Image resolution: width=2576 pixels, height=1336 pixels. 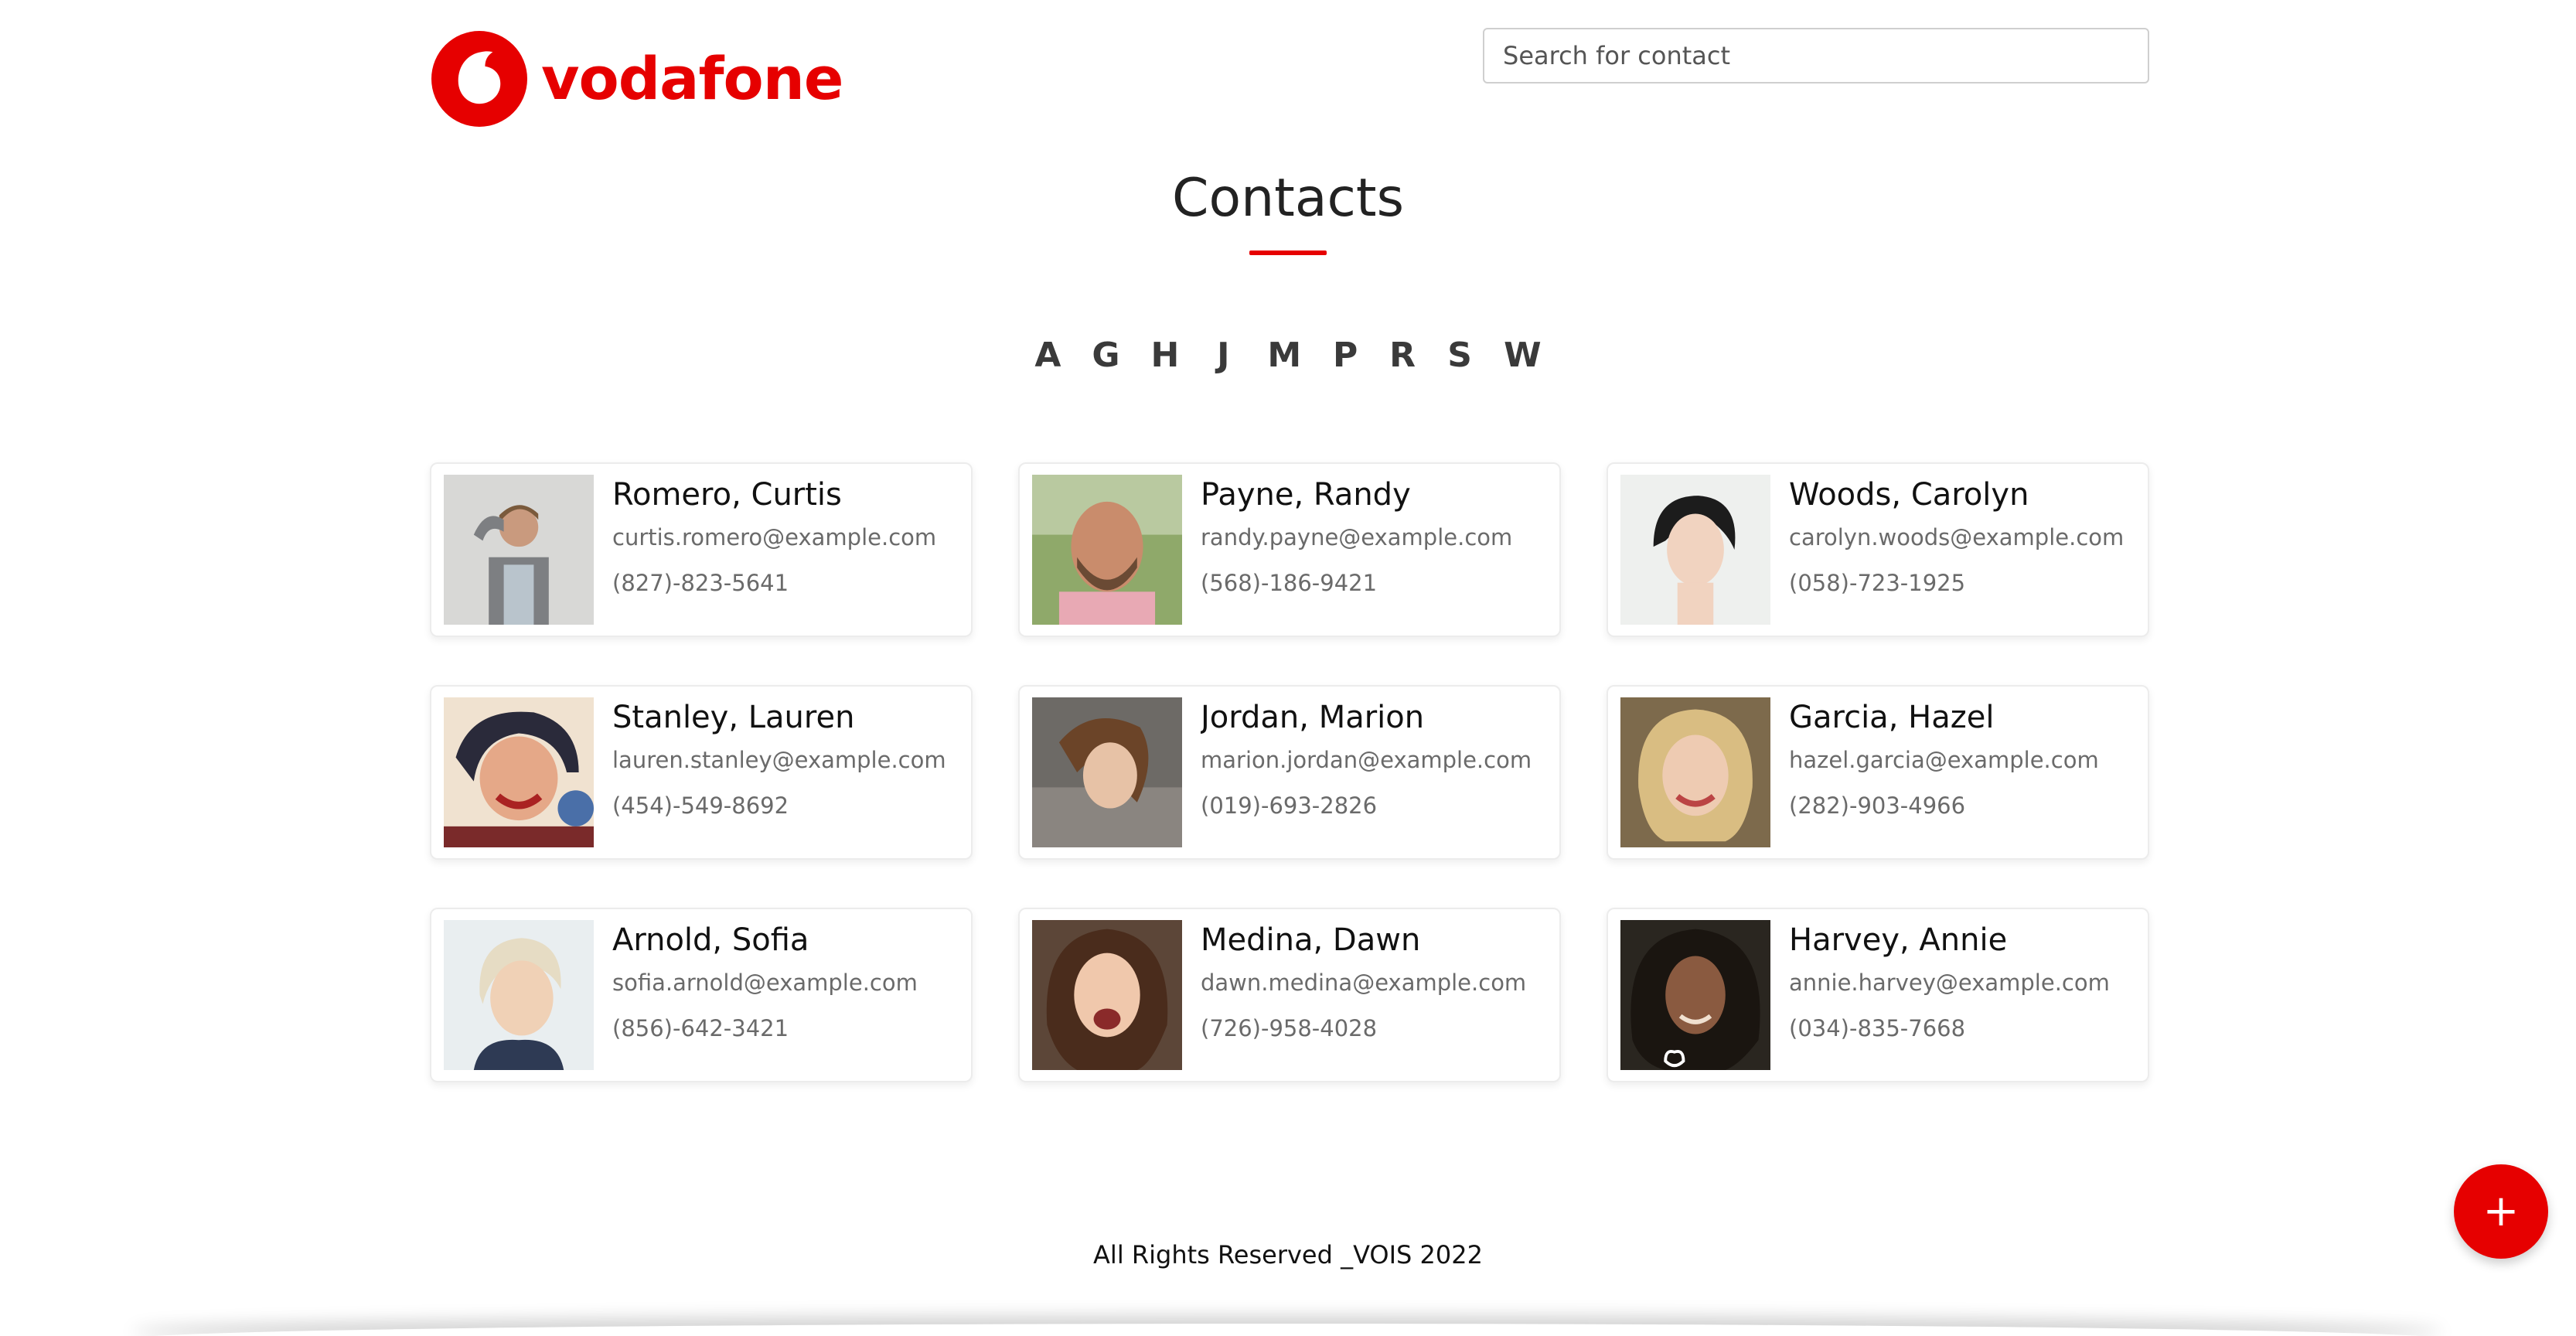 What do you see at coordinates (1287, 1330) in the screenshot?
I see `footer-divider` at bounding box center [1287, 1330].